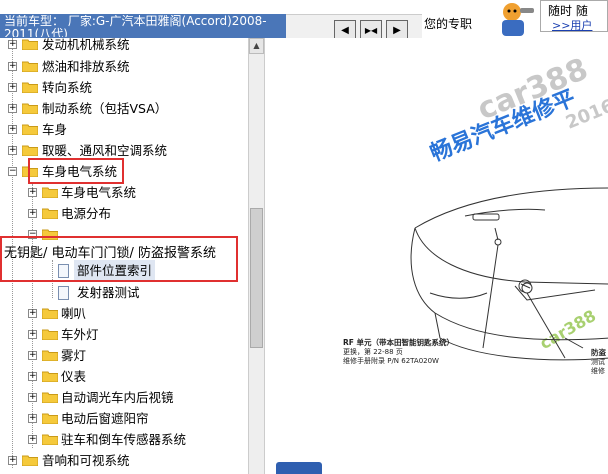 The width and height of the screenshot is (608, 474). I want to click on tree-item-label: 发动机机械系统, so click(86, 45).